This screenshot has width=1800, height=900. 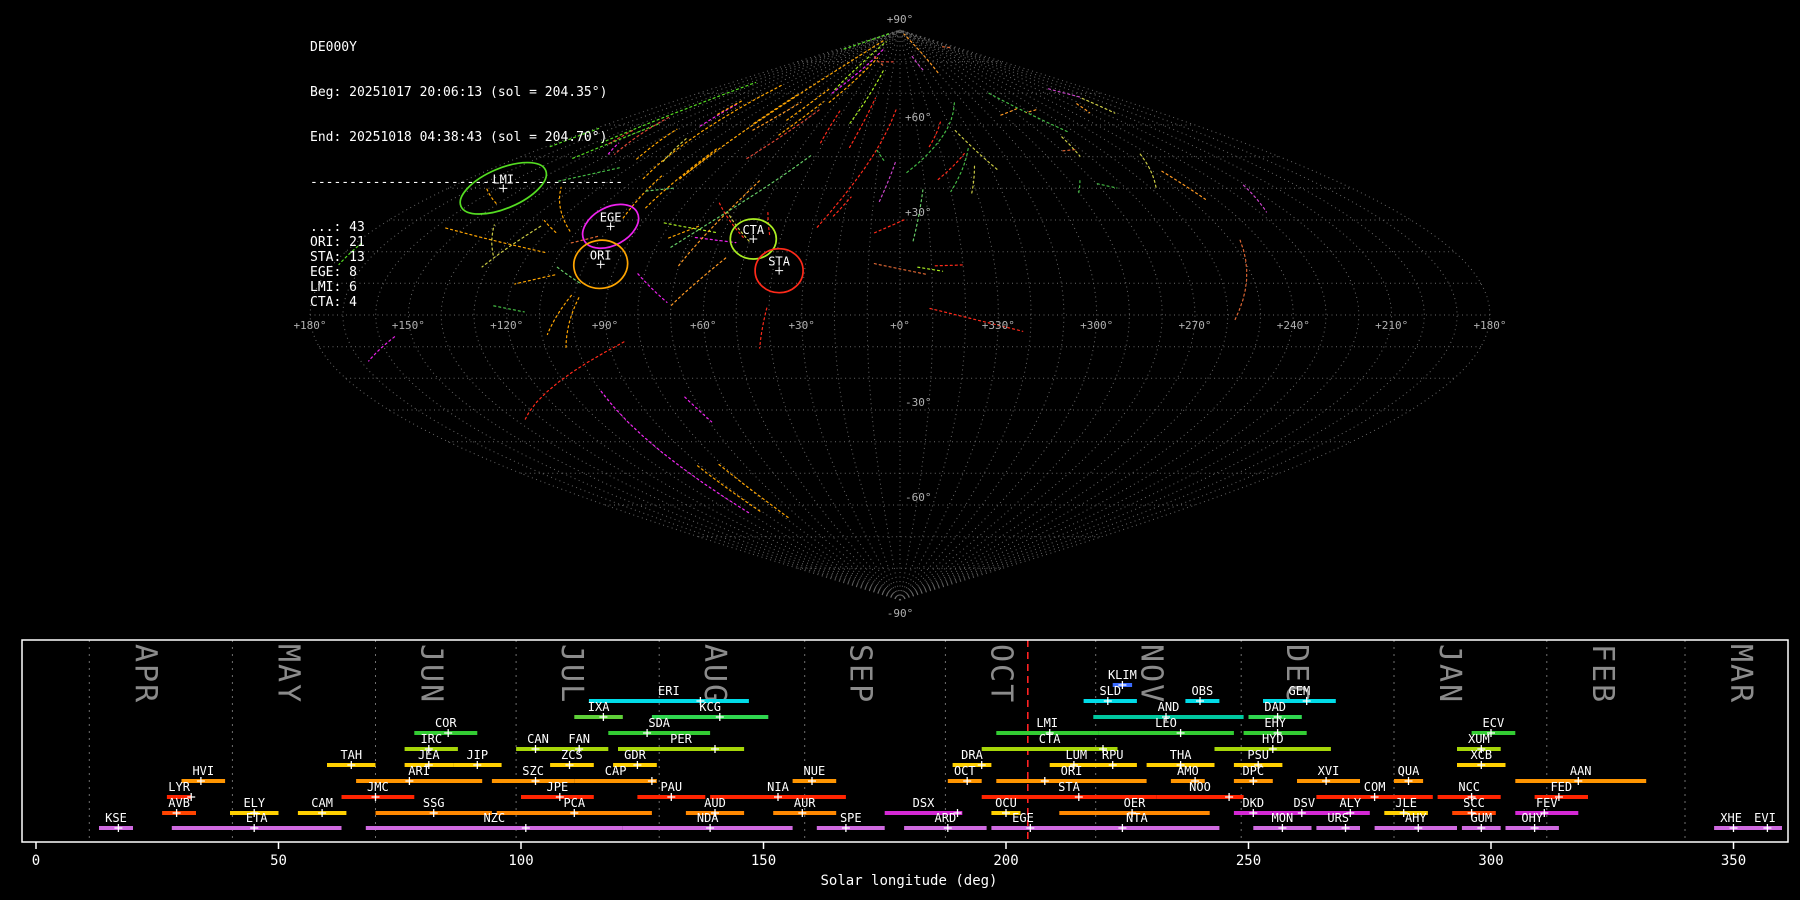 What do you see at coordinates (1602, 674) in the screenshot?
I see `month-label: FEB` at bounding box center [1602, 674].